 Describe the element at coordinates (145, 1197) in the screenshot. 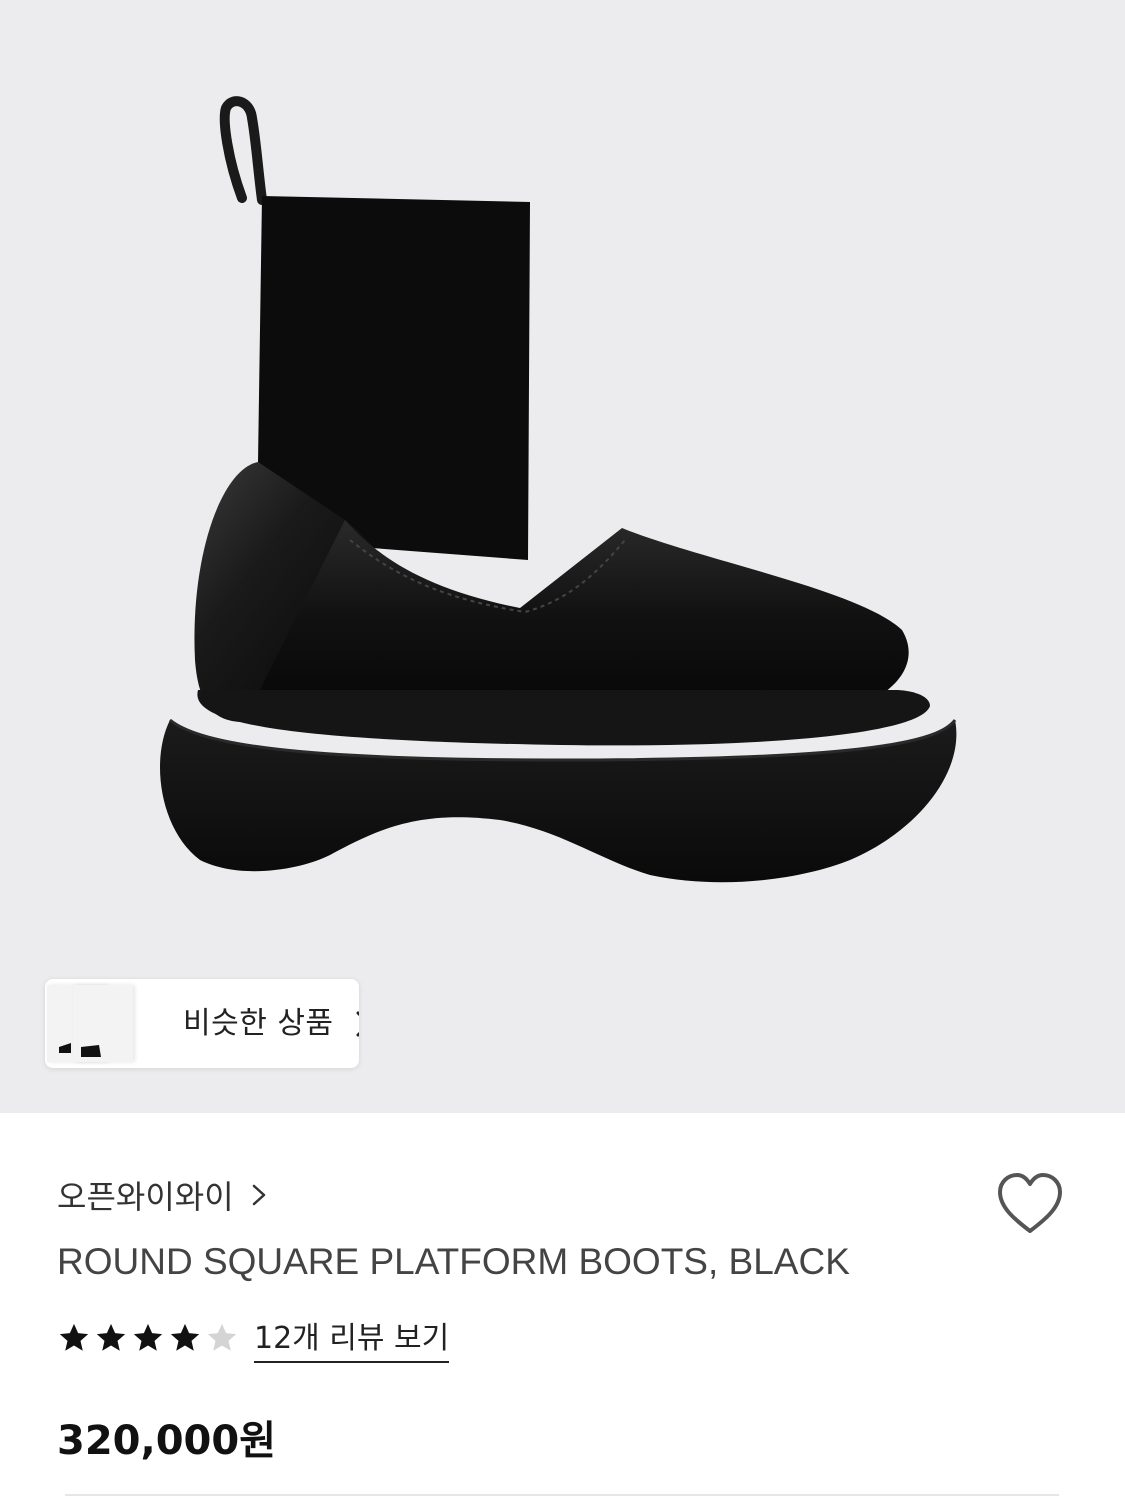

I see `brand-name: 오픈와이와이` at that location.